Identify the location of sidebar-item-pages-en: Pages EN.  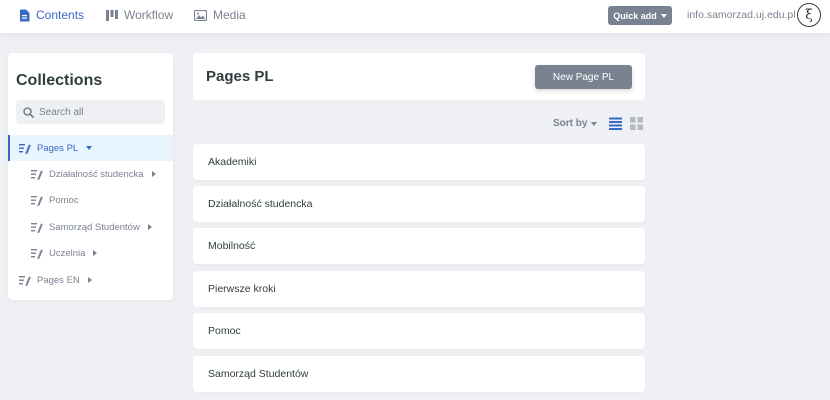
(90, 280).